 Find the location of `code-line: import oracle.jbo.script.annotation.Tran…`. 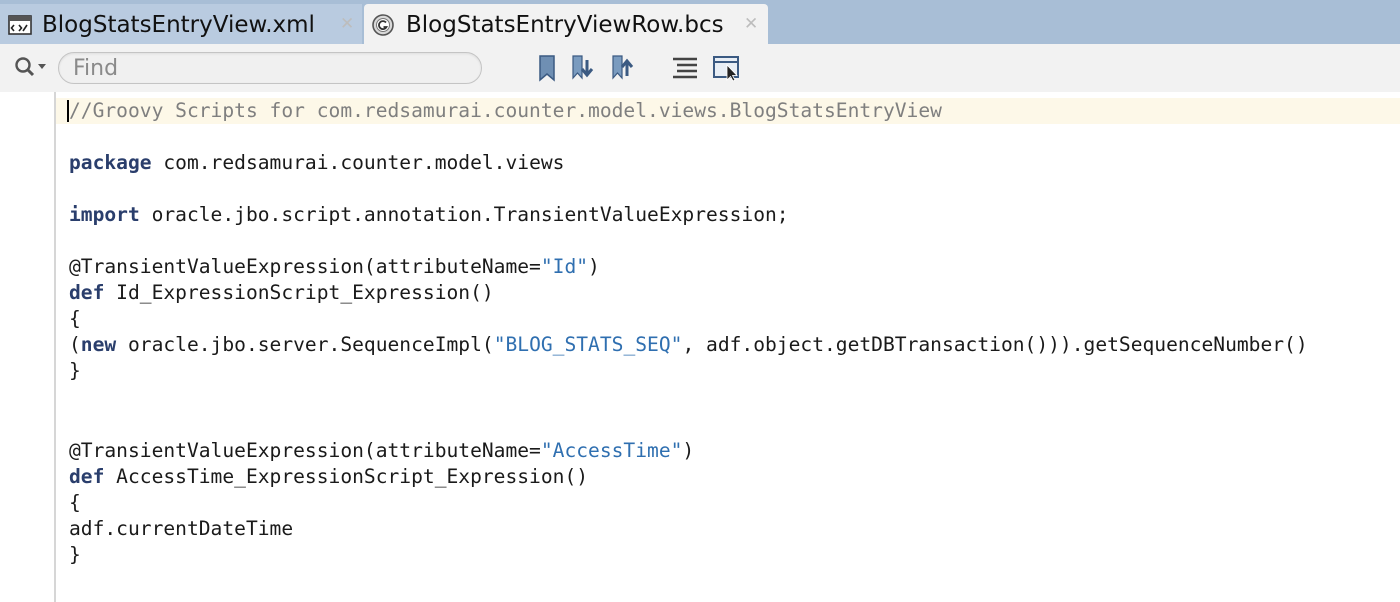

code-line: import oracle.jbo.script.annotation.Tran… is located at coordinates (429, 215).